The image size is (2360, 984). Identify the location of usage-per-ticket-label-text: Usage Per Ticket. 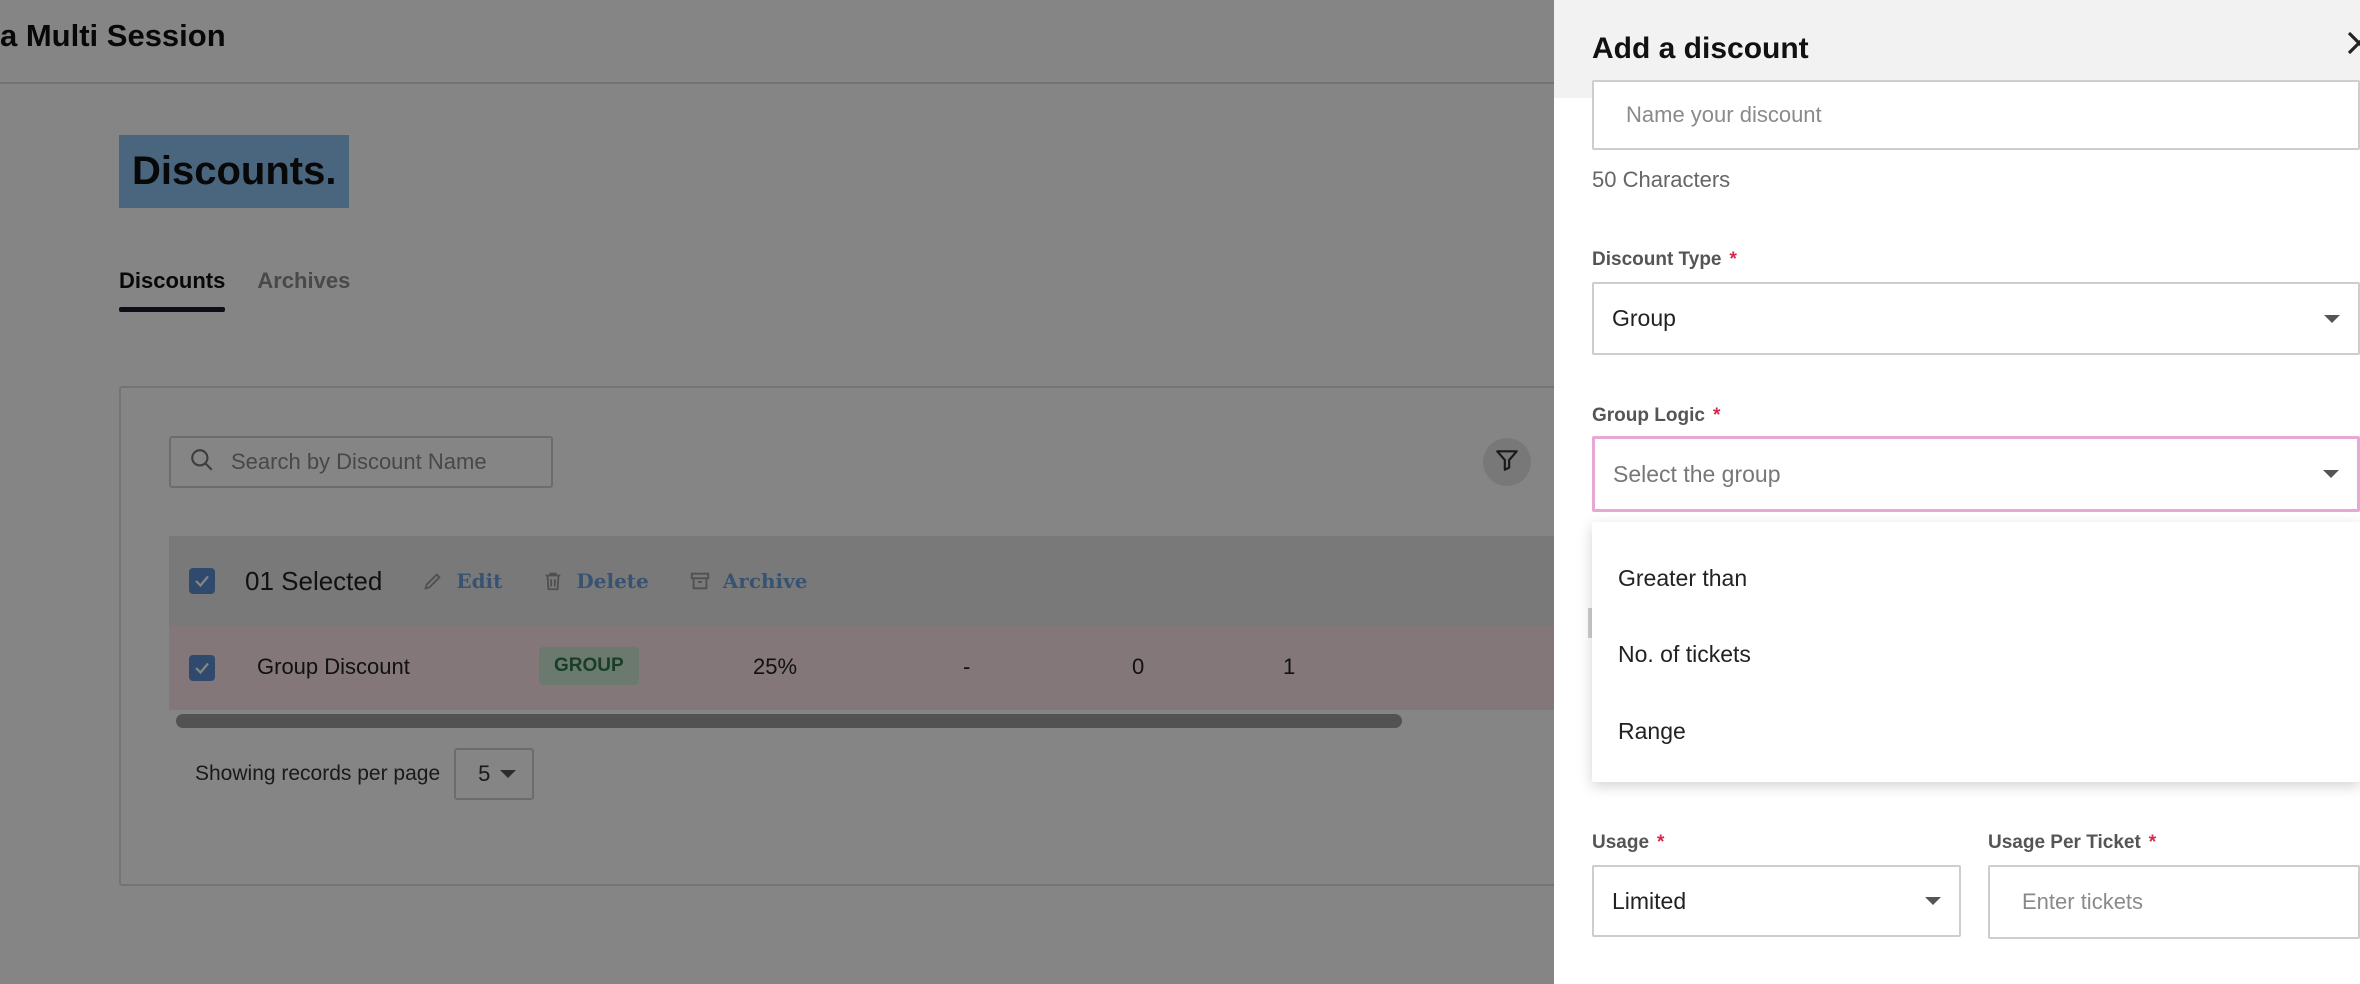
(2064, 842).